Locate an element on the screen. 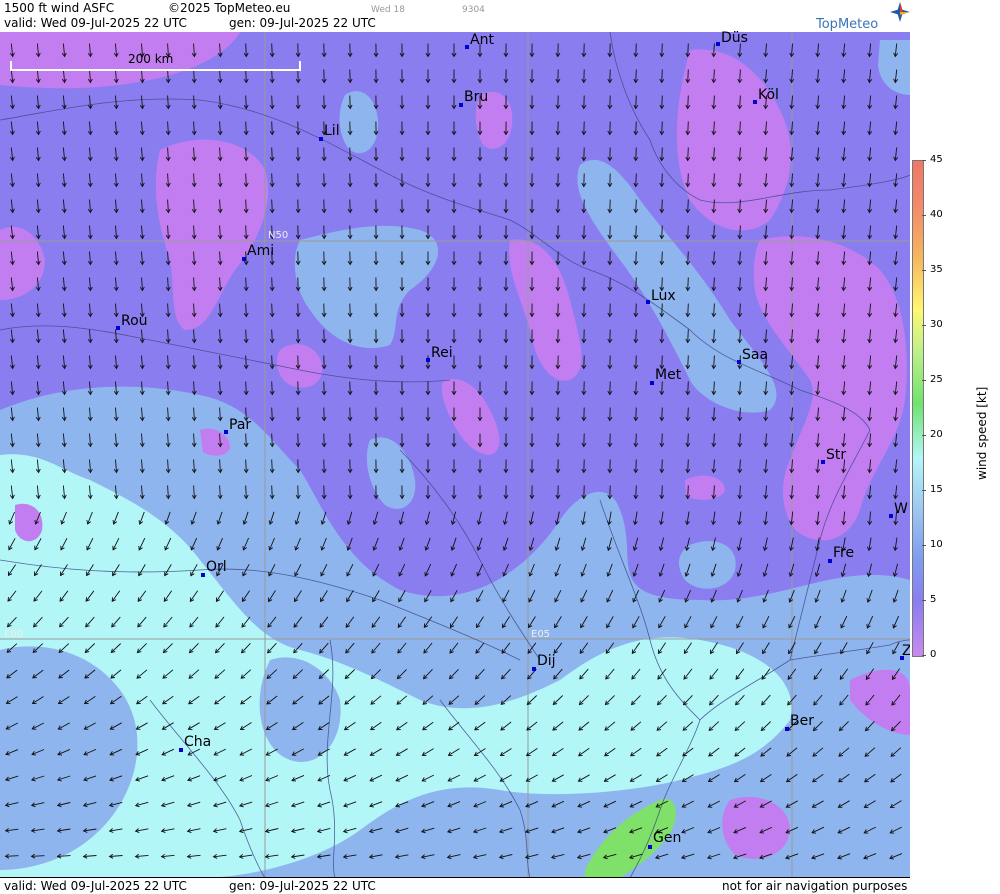 This screenshot has height=894, width=1000. generated-time: gen: 09-Jul-2025 22 UTC is located at coordinates (302, 23).